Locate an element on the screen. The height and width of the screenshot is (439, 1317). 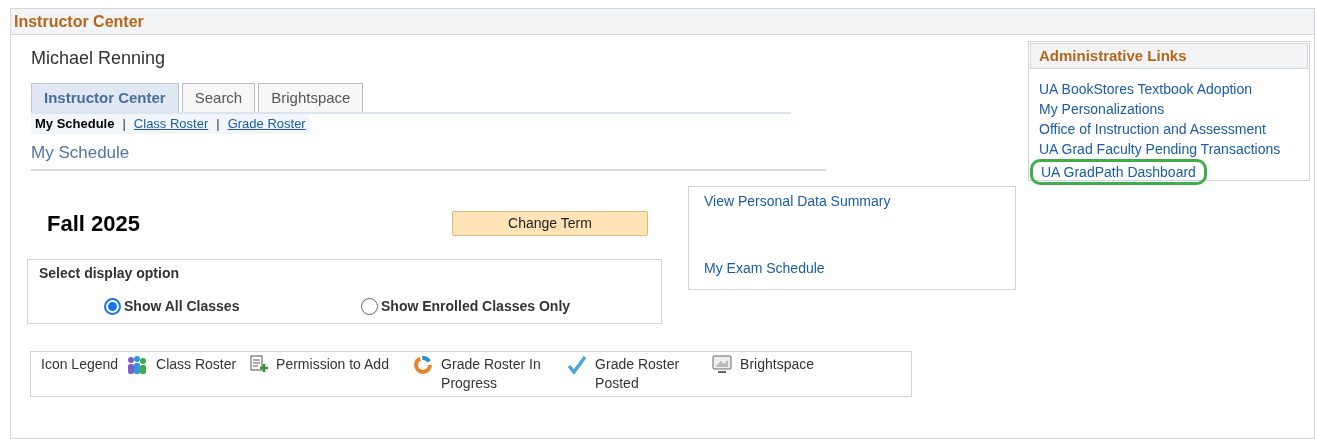
quick-link: My Exam Schedule is located at coordinates (859, 268).